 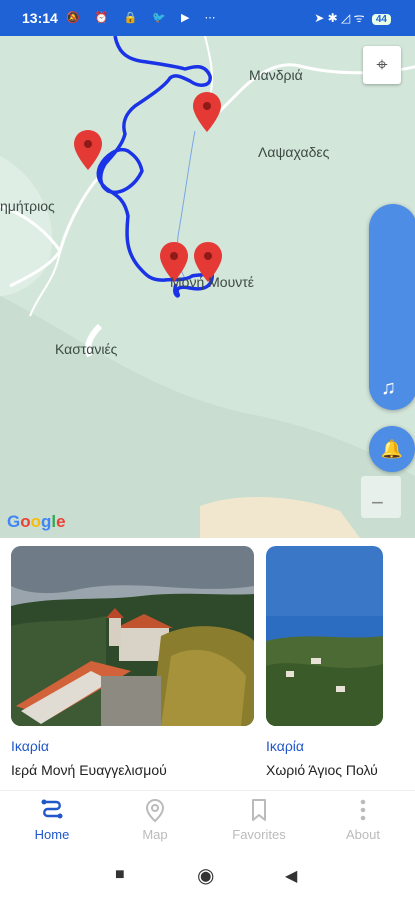 I want to click on notifications-button: 🔔, so click(x=392, y=449).